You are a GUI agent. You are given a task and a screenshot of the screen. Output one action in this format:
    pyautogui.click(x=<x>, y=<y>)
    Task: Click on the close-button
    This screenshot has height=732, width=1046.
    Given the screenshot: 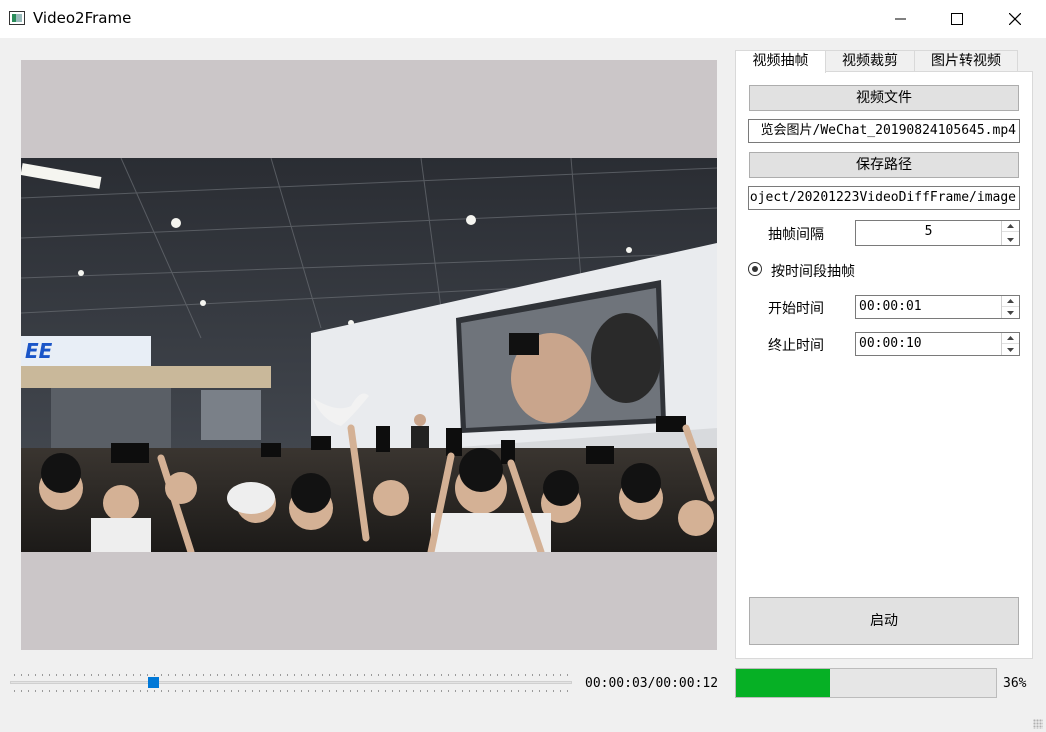 What is the action you would take?
    pyautogui.click(x=1015, y=19)
    